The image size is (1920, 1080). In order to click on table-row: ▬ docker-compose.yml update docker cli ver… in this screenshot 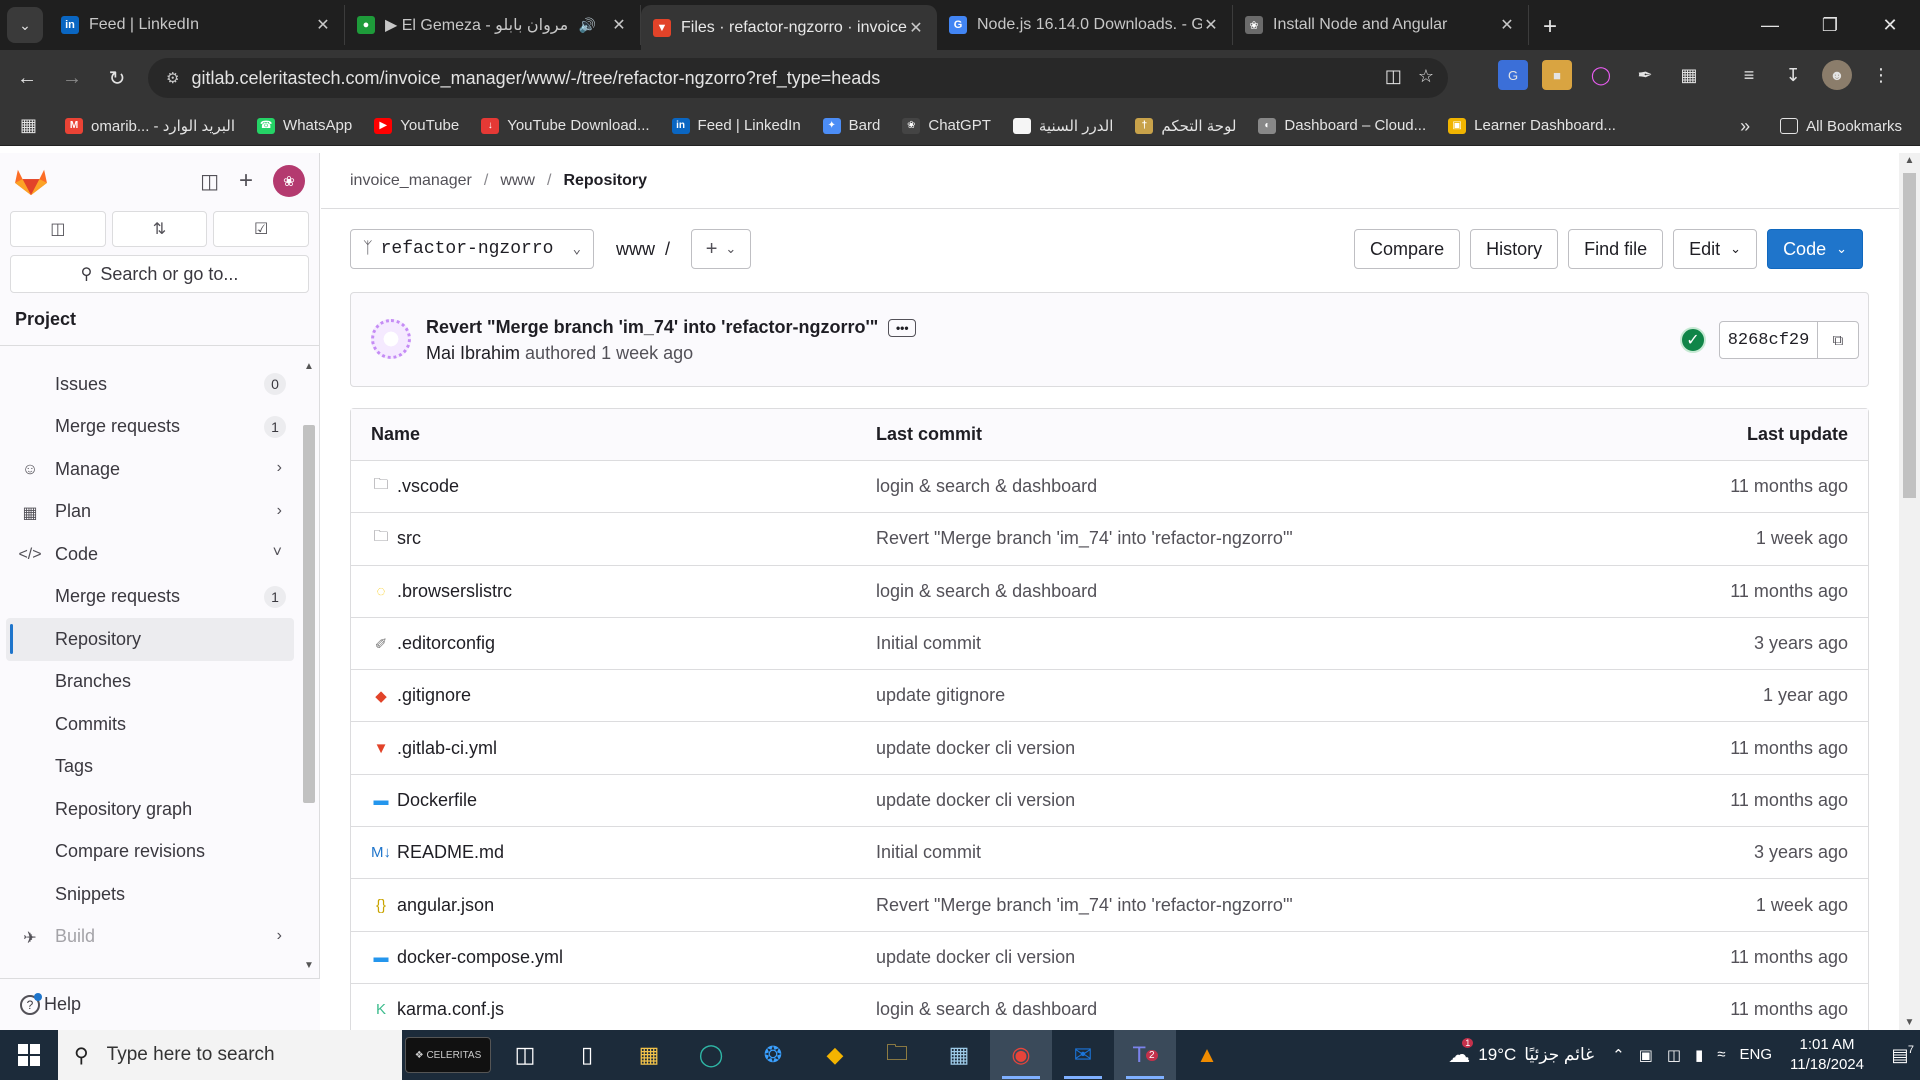, I will do `click(1109, 958)`.